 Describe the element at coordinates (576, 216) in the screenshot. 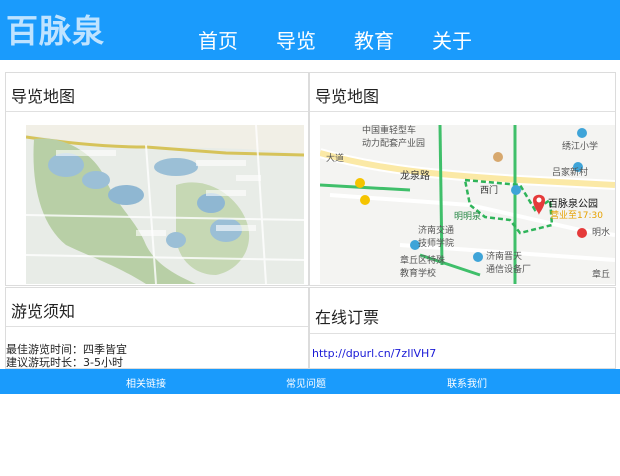

I see `map-label-hours: 营业至17:30` at that location.